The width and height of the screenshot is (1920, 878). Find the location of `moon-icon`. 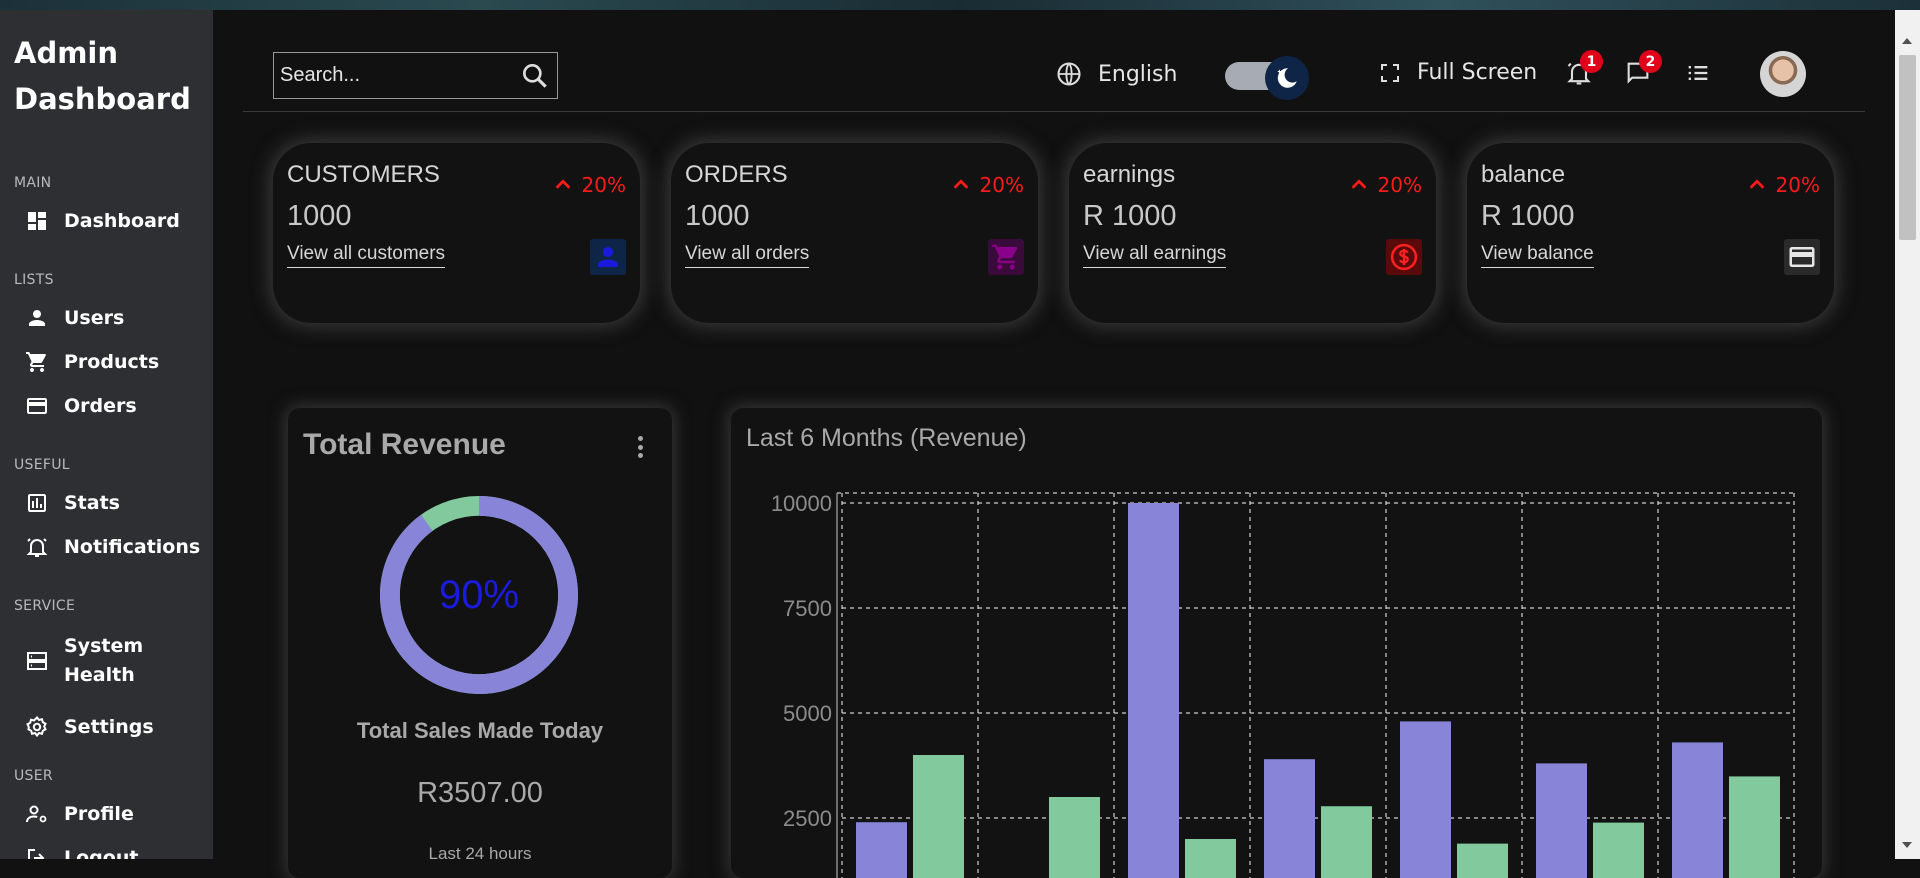

moon-icon is located at coordinates (1287, 78).